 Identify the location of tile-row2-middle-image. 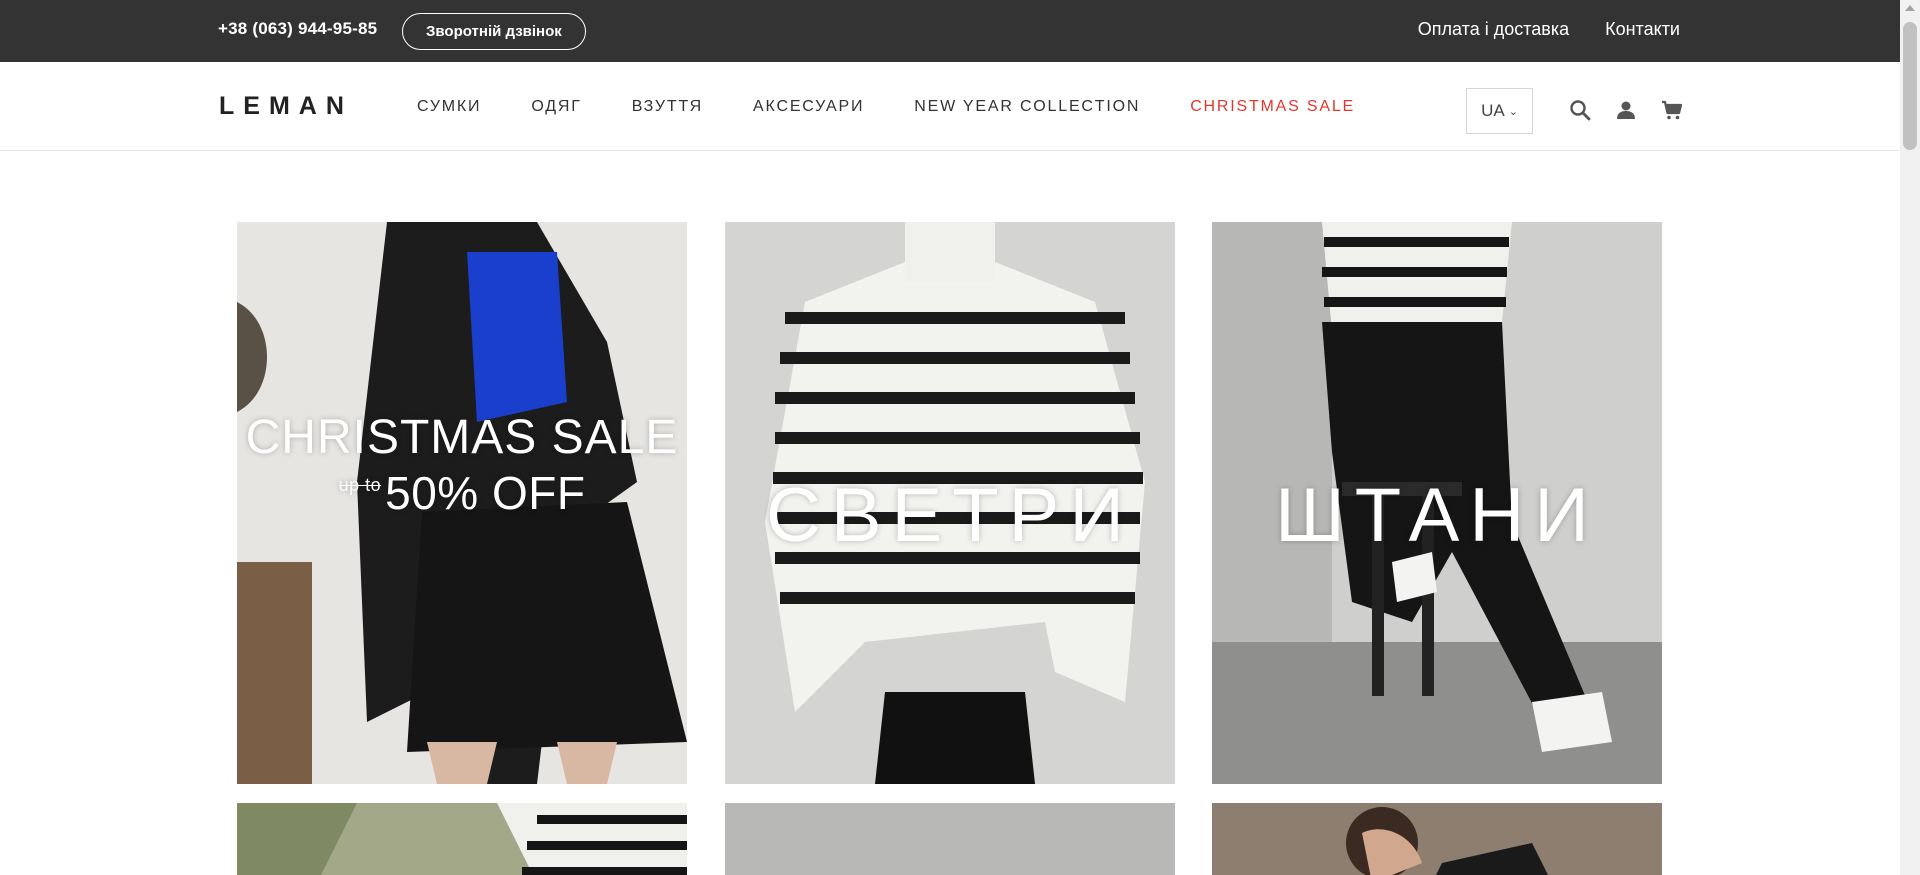
(950, 839).